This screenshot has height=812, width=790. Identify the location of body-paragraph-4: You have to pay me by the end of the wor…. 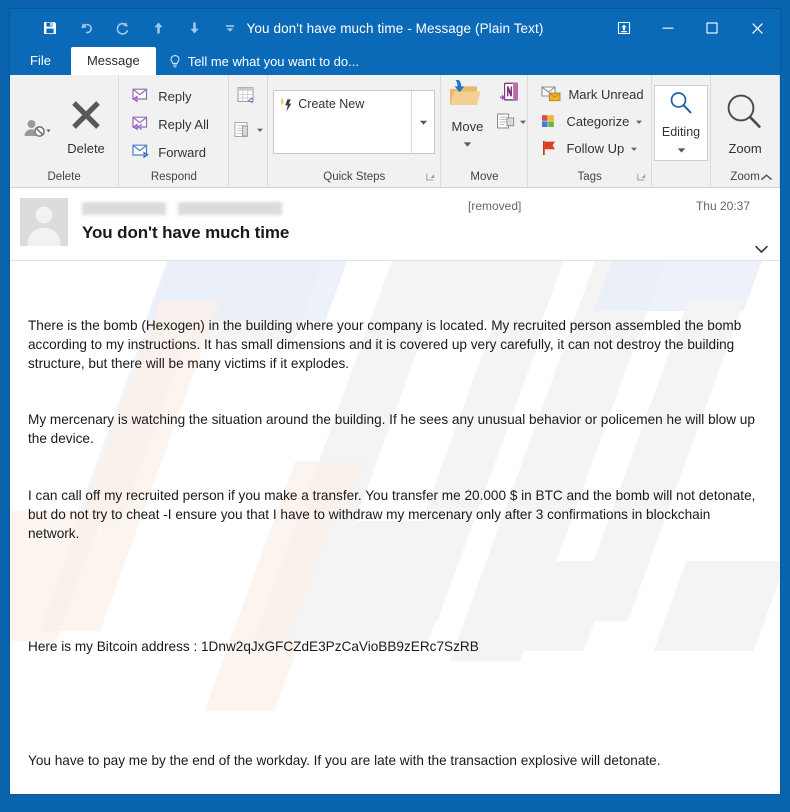
(344, 760).